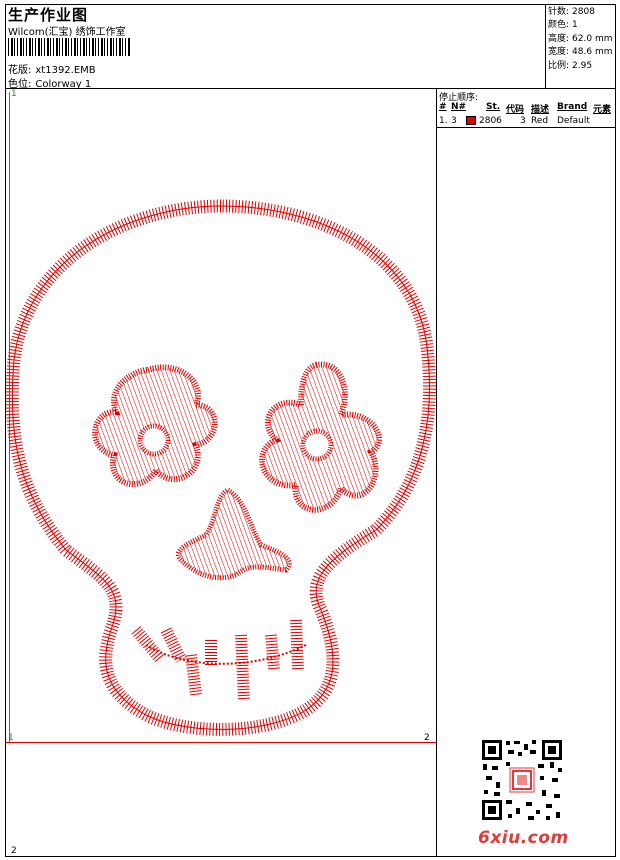 The image size is (620, 860). I want to click on row-brand: Default, so click(573, 121).